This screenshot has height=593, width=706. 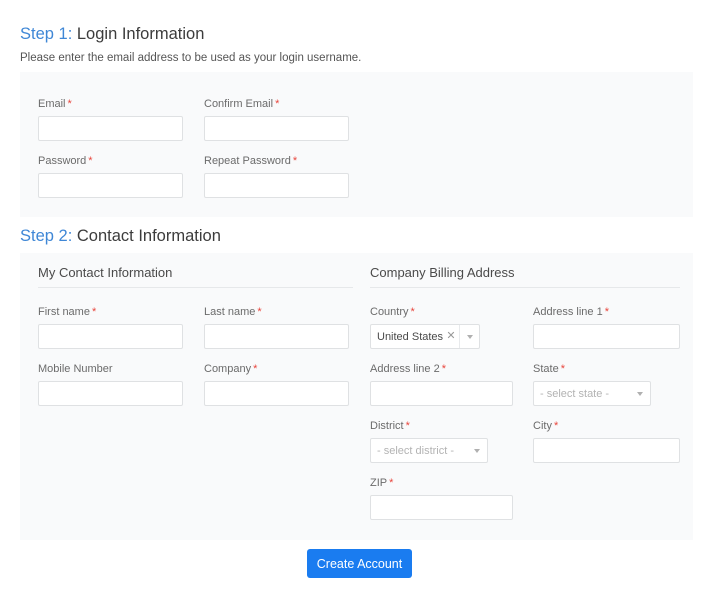 I want to click on field-first-name: First name *, so click(x=110, y=327).